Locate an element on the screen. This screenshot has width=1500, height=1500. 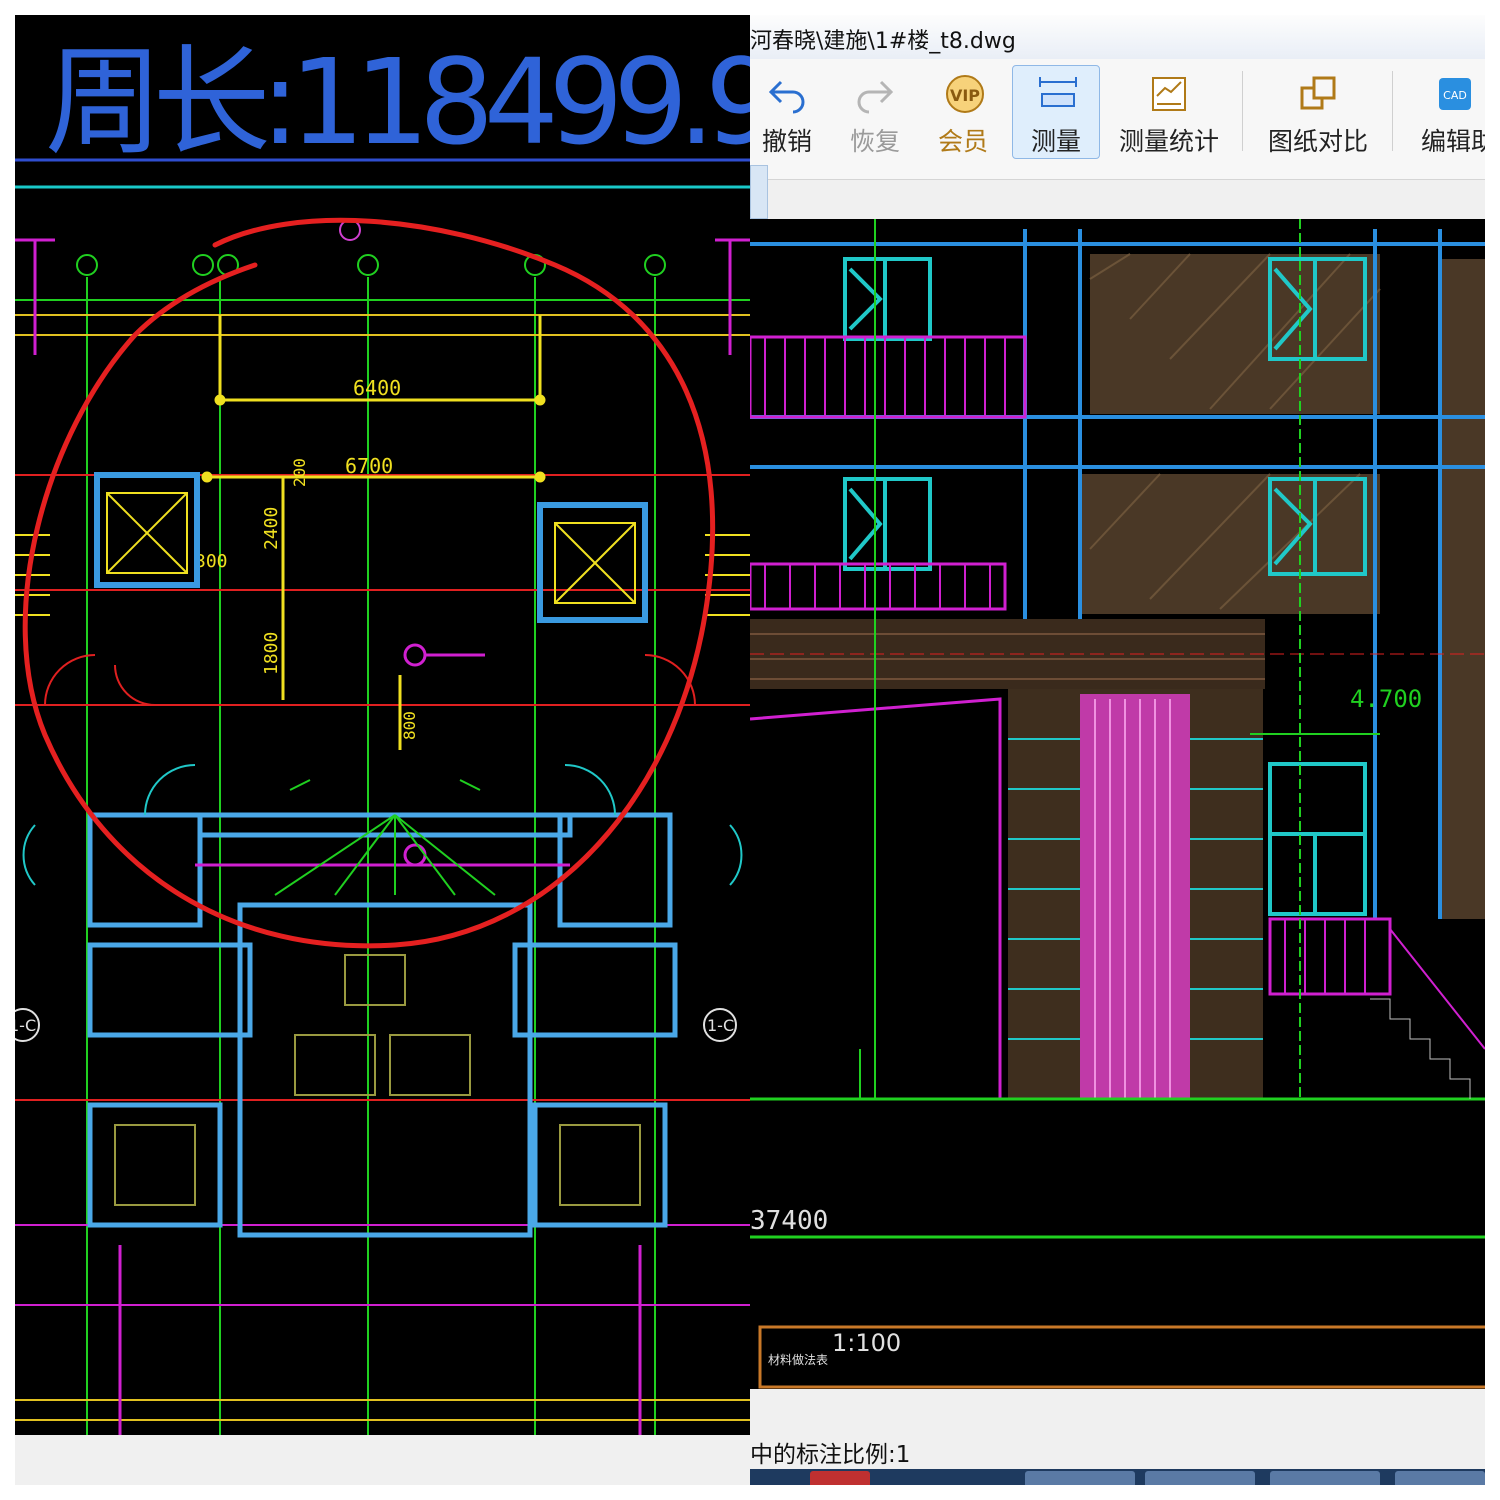
elevation-label: 4.700 is located at coordinates (1386, 699).